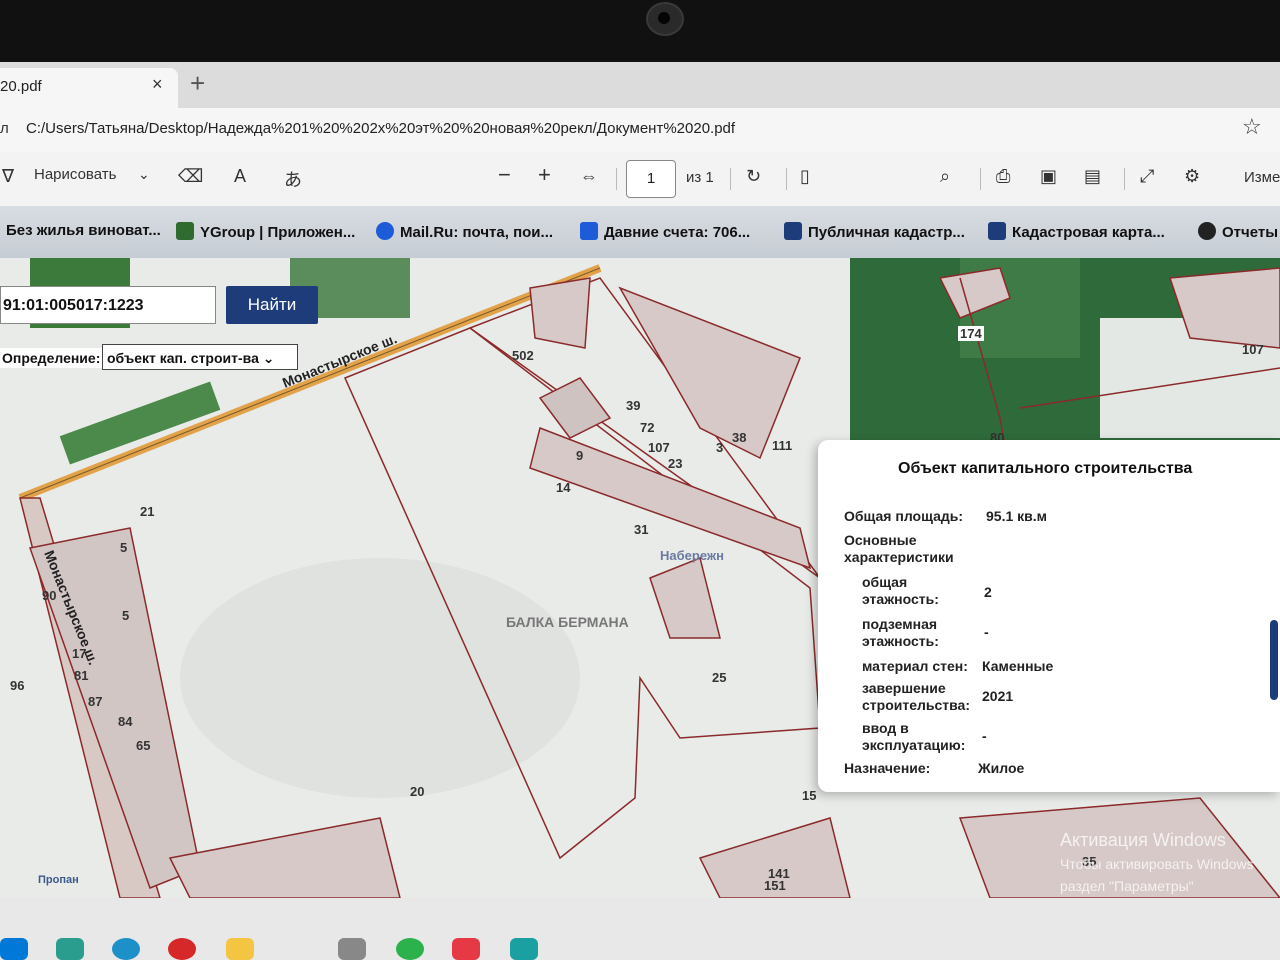 This screenshot has width=1280, height=960. I want to click on edit-button: Изме, so click(1262, 177).